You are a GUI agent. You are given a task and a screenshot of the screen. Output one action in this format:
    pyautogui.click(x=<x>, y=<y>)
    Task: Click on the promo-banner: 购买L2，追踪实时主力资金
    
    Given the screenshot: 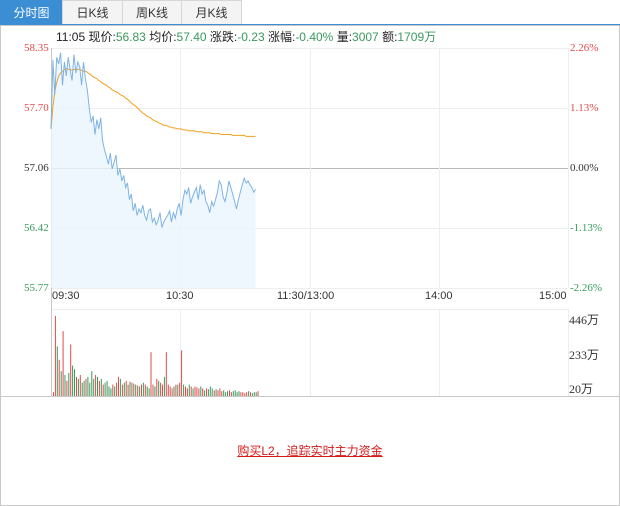 What is the action you would take?
    pyautogui.click(x=310, y=450)
    